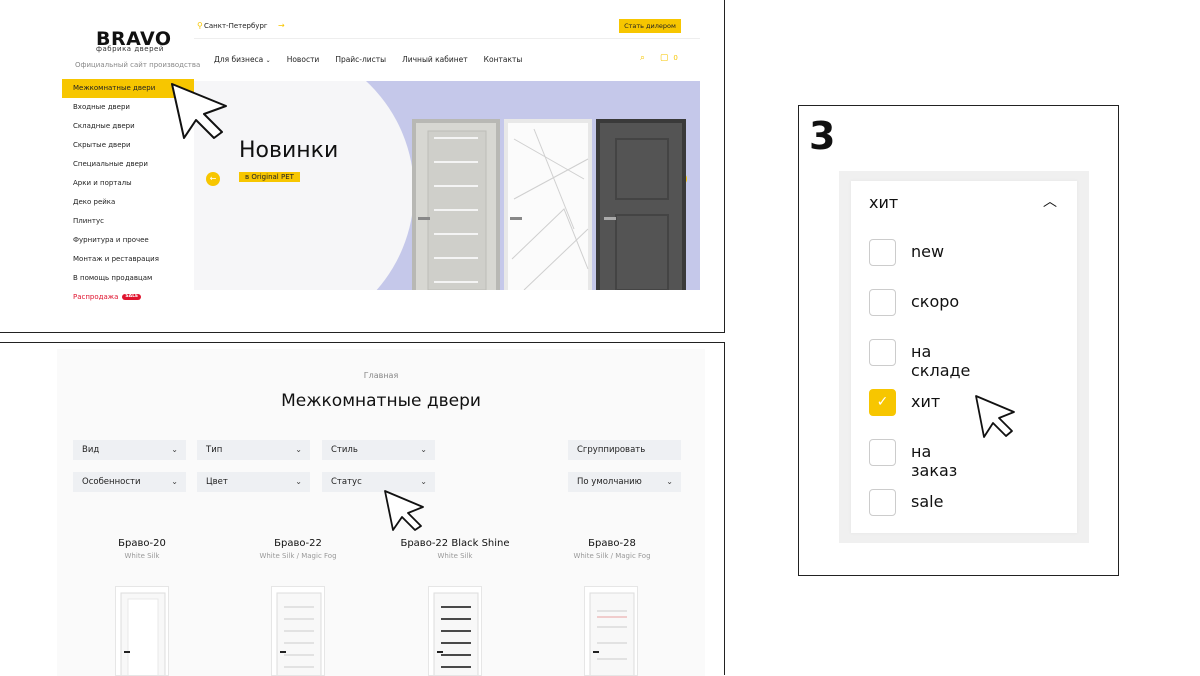 The height and width of the screenshot is (676, 1200). I want to click on menu-item-hardware: Фурнитура и прочее, so click(128, 240).